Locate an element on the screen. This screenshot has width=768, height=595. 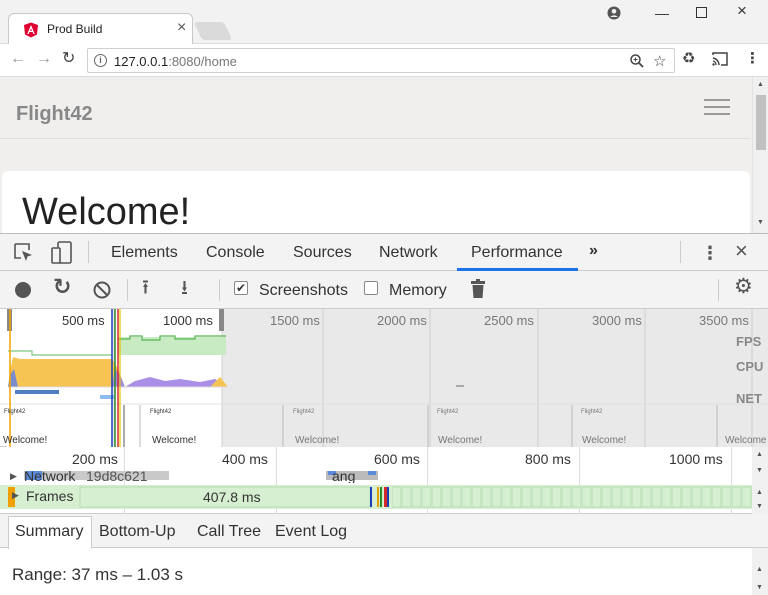
maximize-icon is located at coordinates (701, 12).